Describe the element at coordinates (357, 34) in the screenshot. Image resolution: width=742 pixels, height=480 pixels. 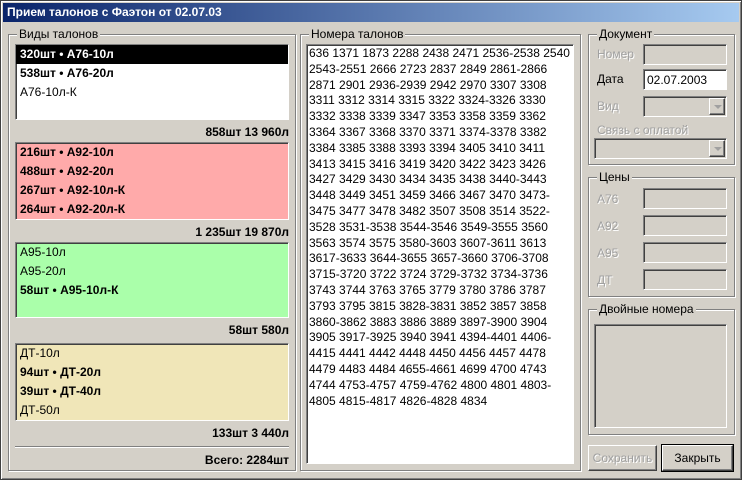
I see `coupon-numbers-legend: Номера талонов` at that location.